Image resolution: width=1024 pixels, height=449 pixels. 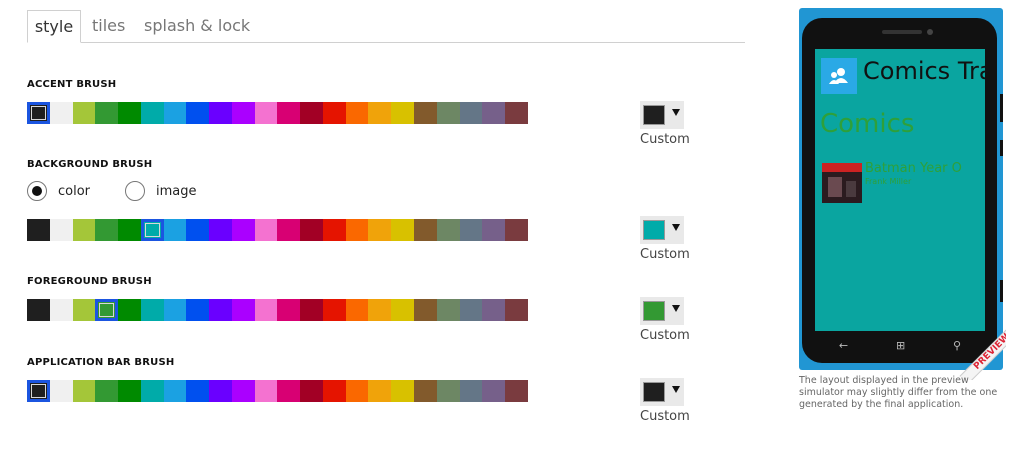 What do you see at coordinates (665, 254) in the screenshot?
I see `background-custom-label: Custom` at bounding box center [665, 254].